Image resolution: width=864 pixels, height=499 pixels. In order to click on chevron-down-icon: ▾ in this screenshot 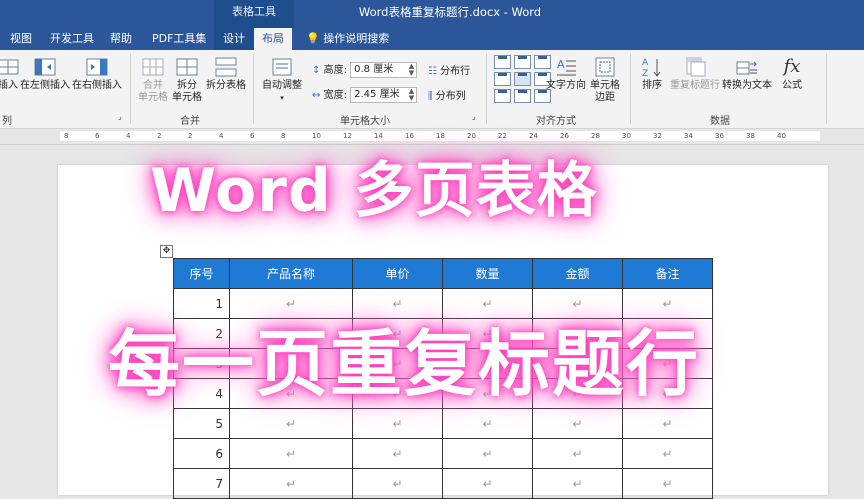, I will do `click(282, 98)`.